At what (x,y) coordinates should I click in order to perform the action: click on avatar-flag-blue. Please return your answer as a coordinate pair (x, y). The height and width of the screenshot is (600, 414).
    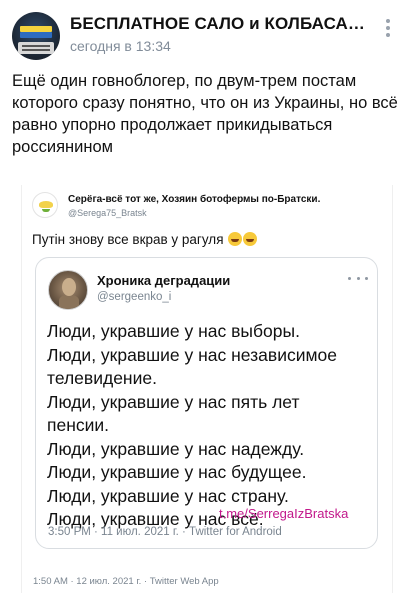
    Looking at the image, I should click on (36, 35).